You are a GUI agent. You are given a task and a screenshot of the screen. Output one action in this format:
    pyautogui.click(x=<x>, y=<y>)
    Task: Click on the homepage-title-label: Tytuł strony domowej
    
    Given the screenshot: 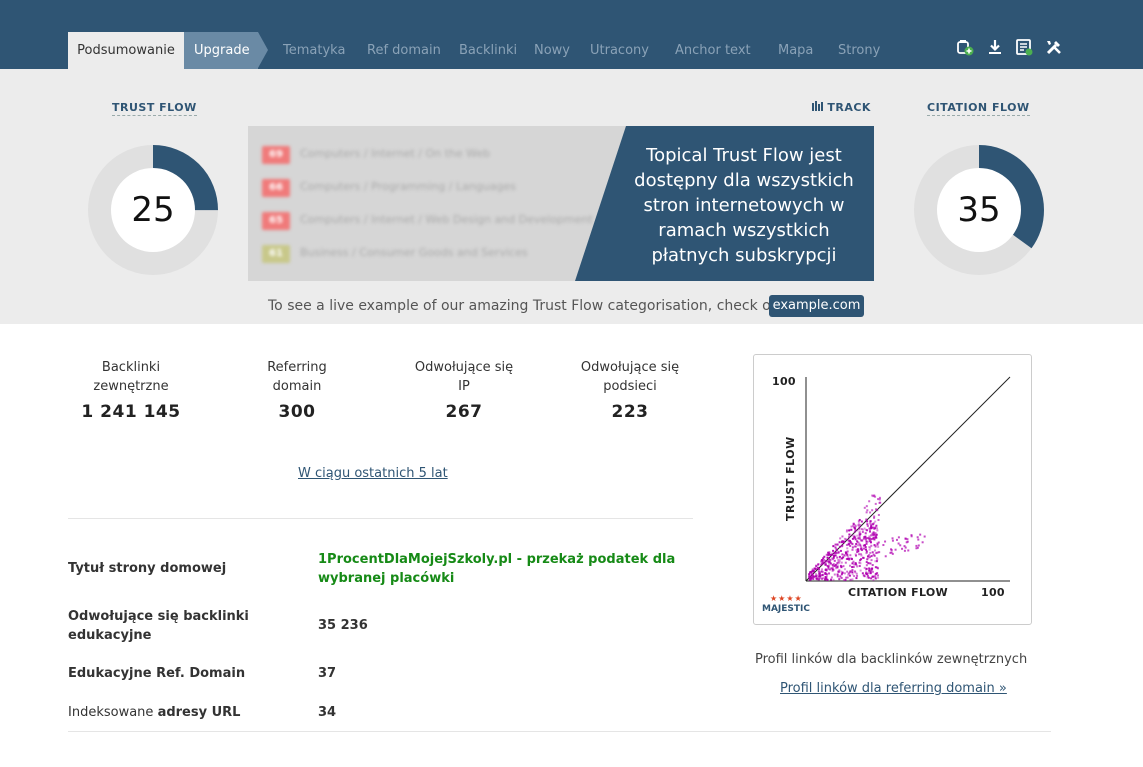 What is the action you would take?
    pyautogui.click(x=147, y=568)
    